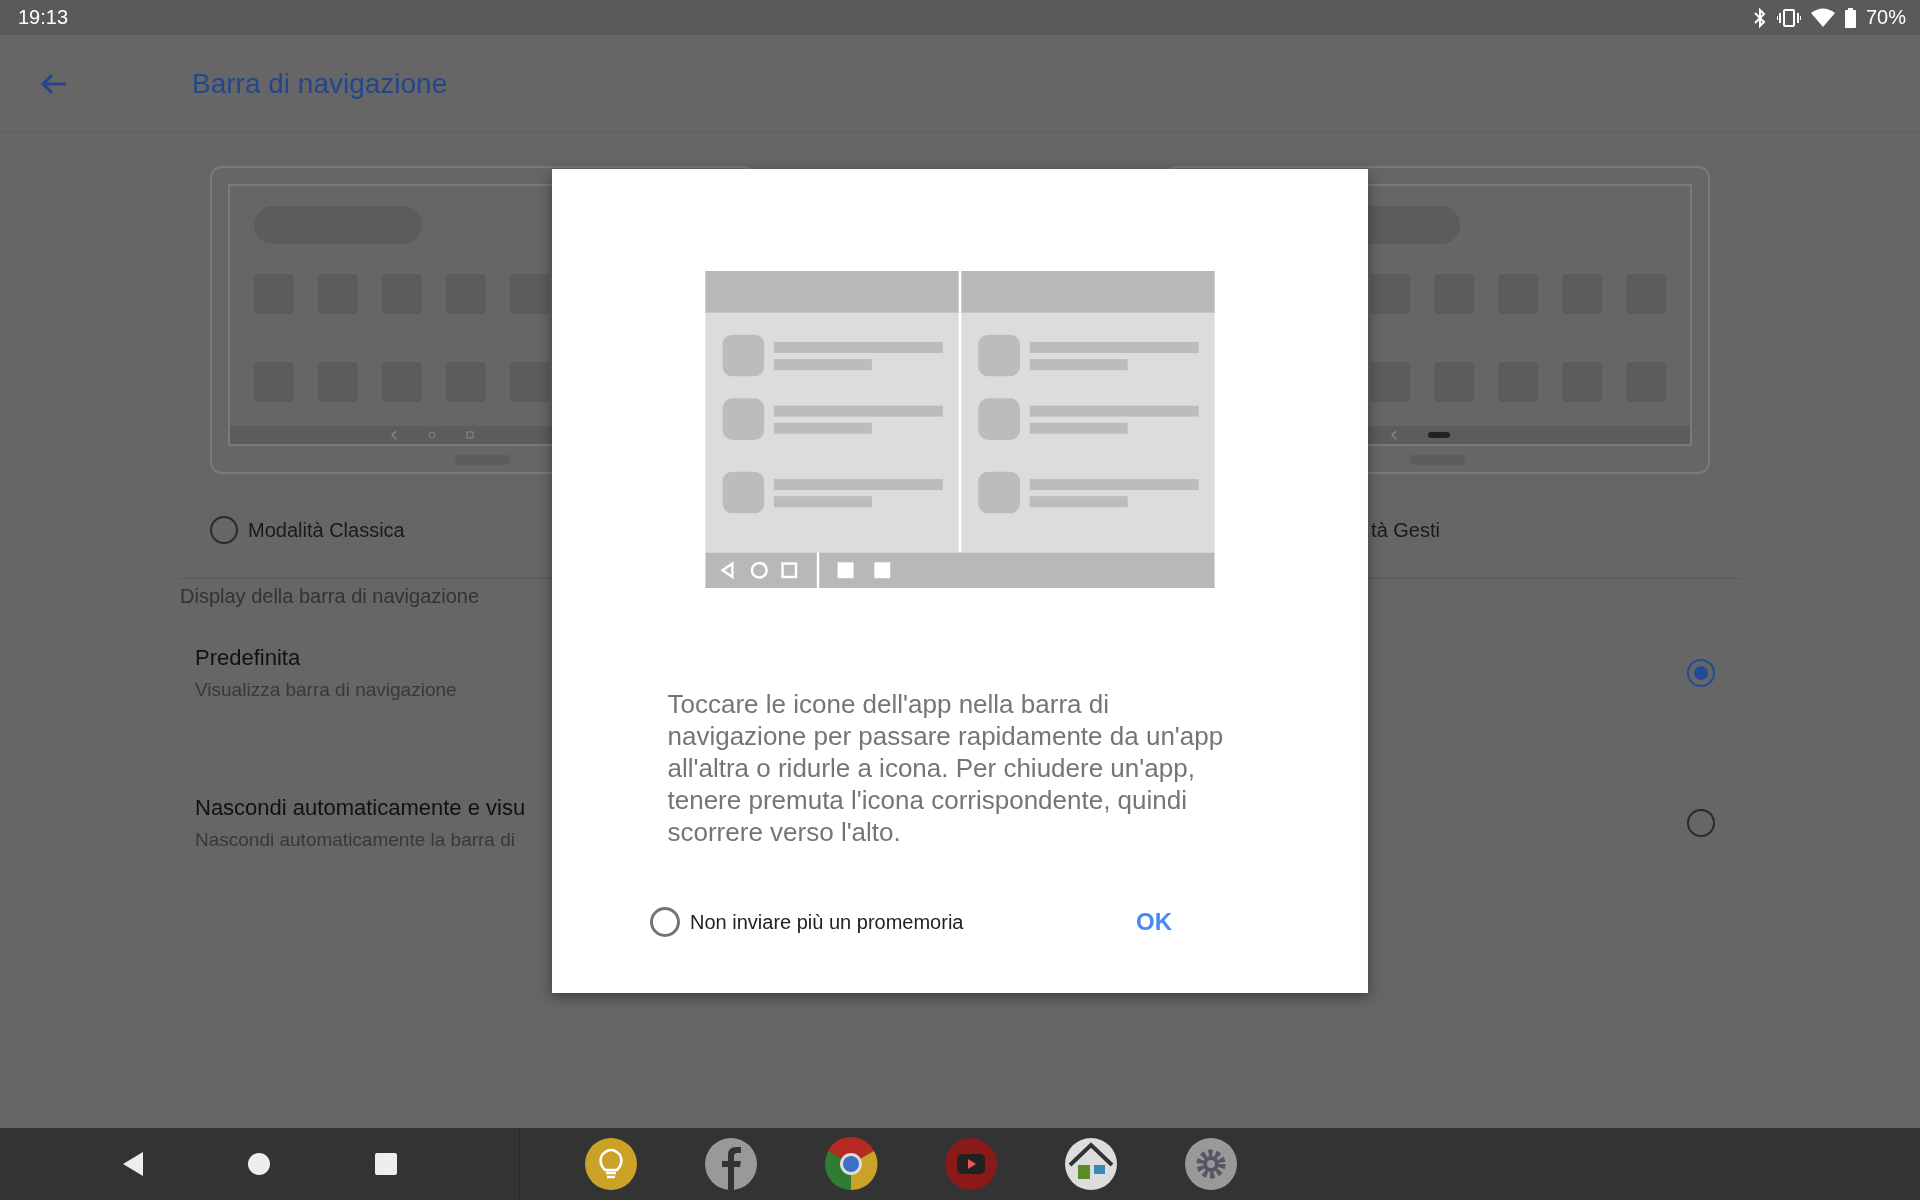  Describe the element at coordinates (1405, 530) in the screenshot. I see `mode-label: tà Gesti` at that location.